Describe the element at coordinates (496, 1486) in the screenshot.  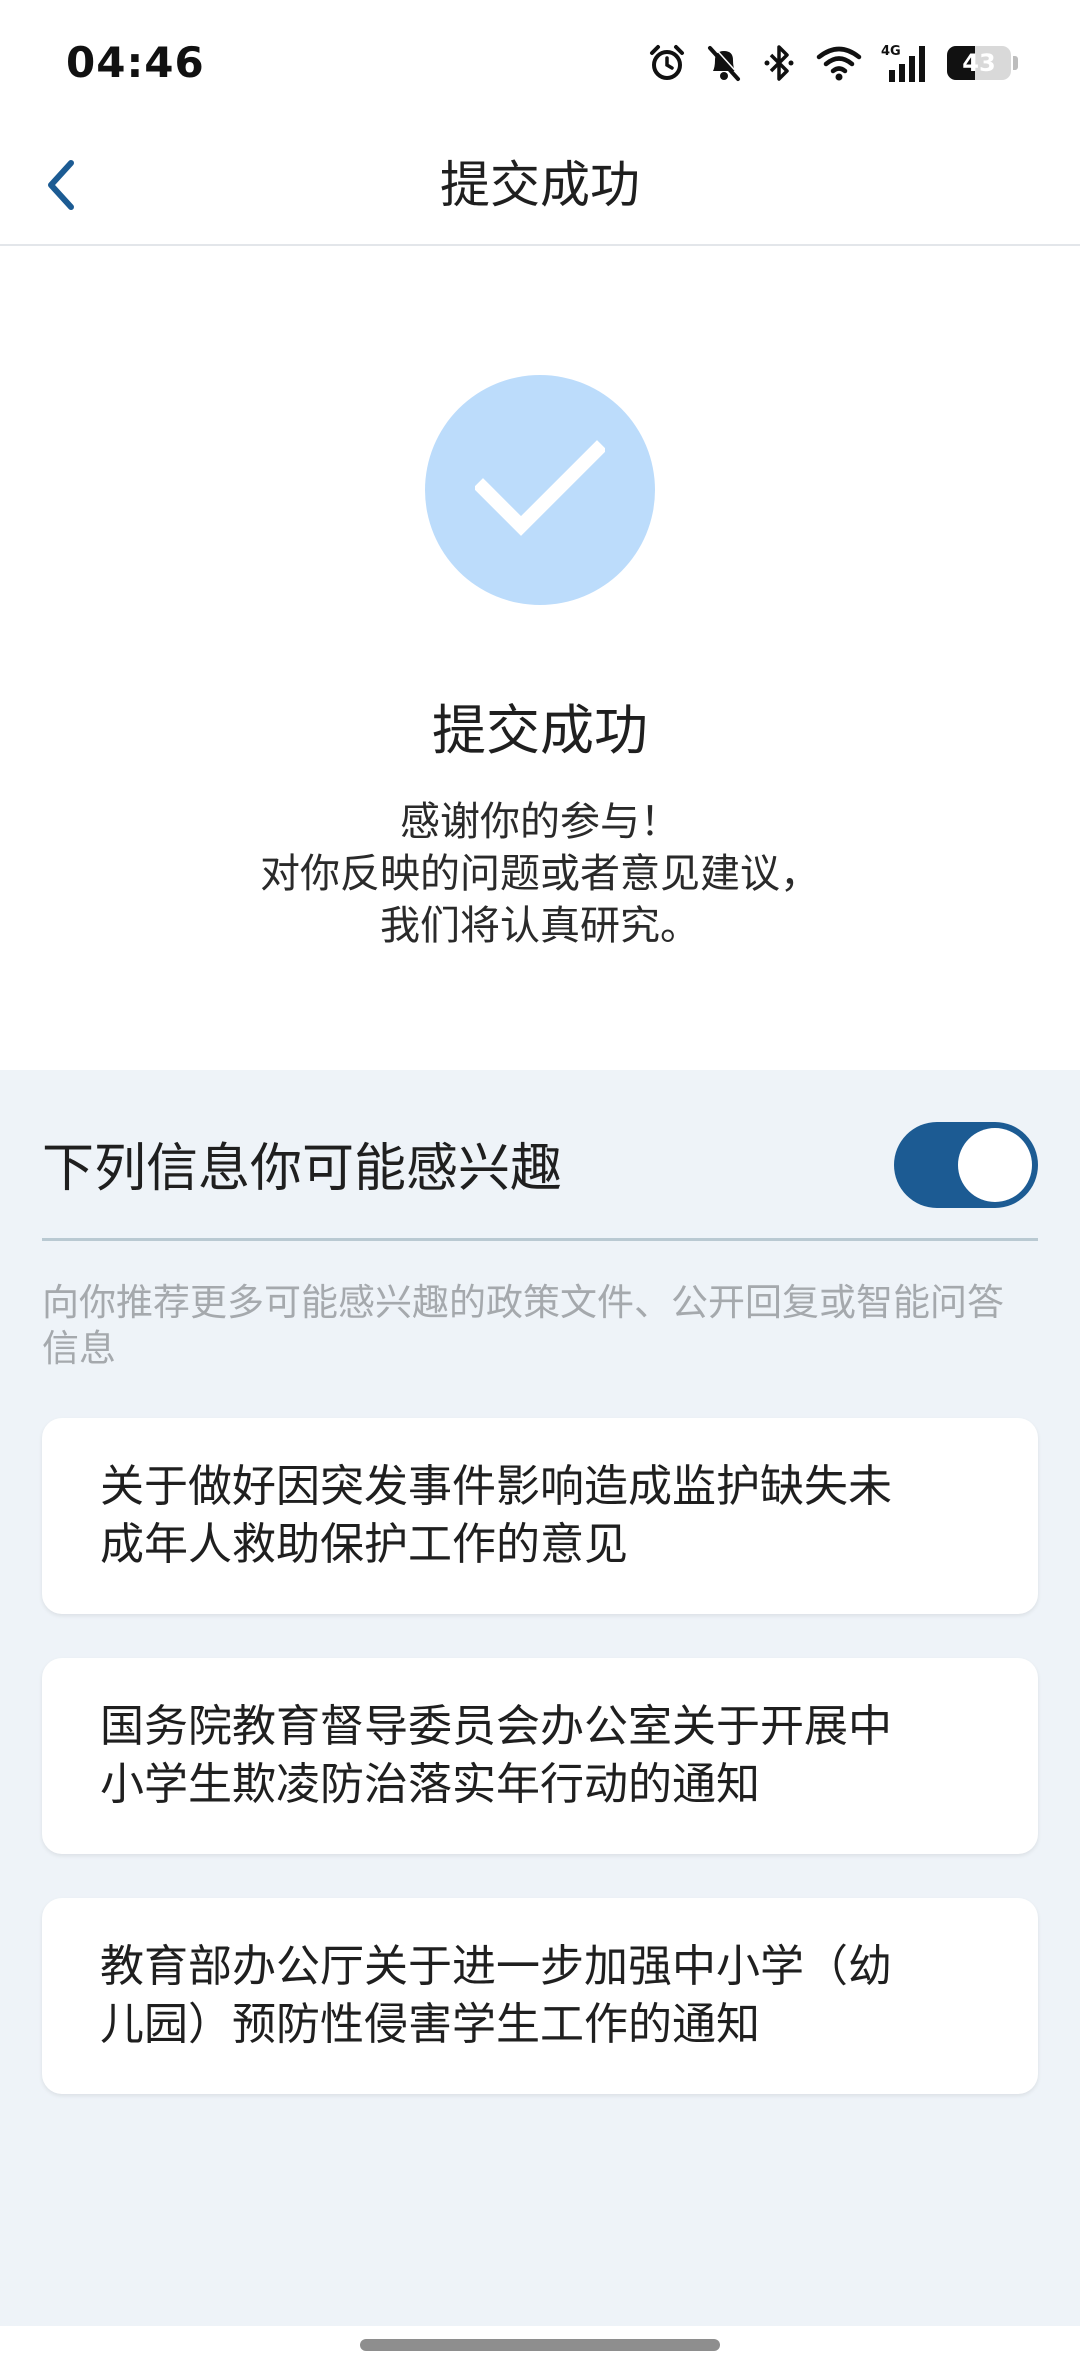
I see `card-title-line: 关于做好因突发事件影响造成监护缺失未` at that location.